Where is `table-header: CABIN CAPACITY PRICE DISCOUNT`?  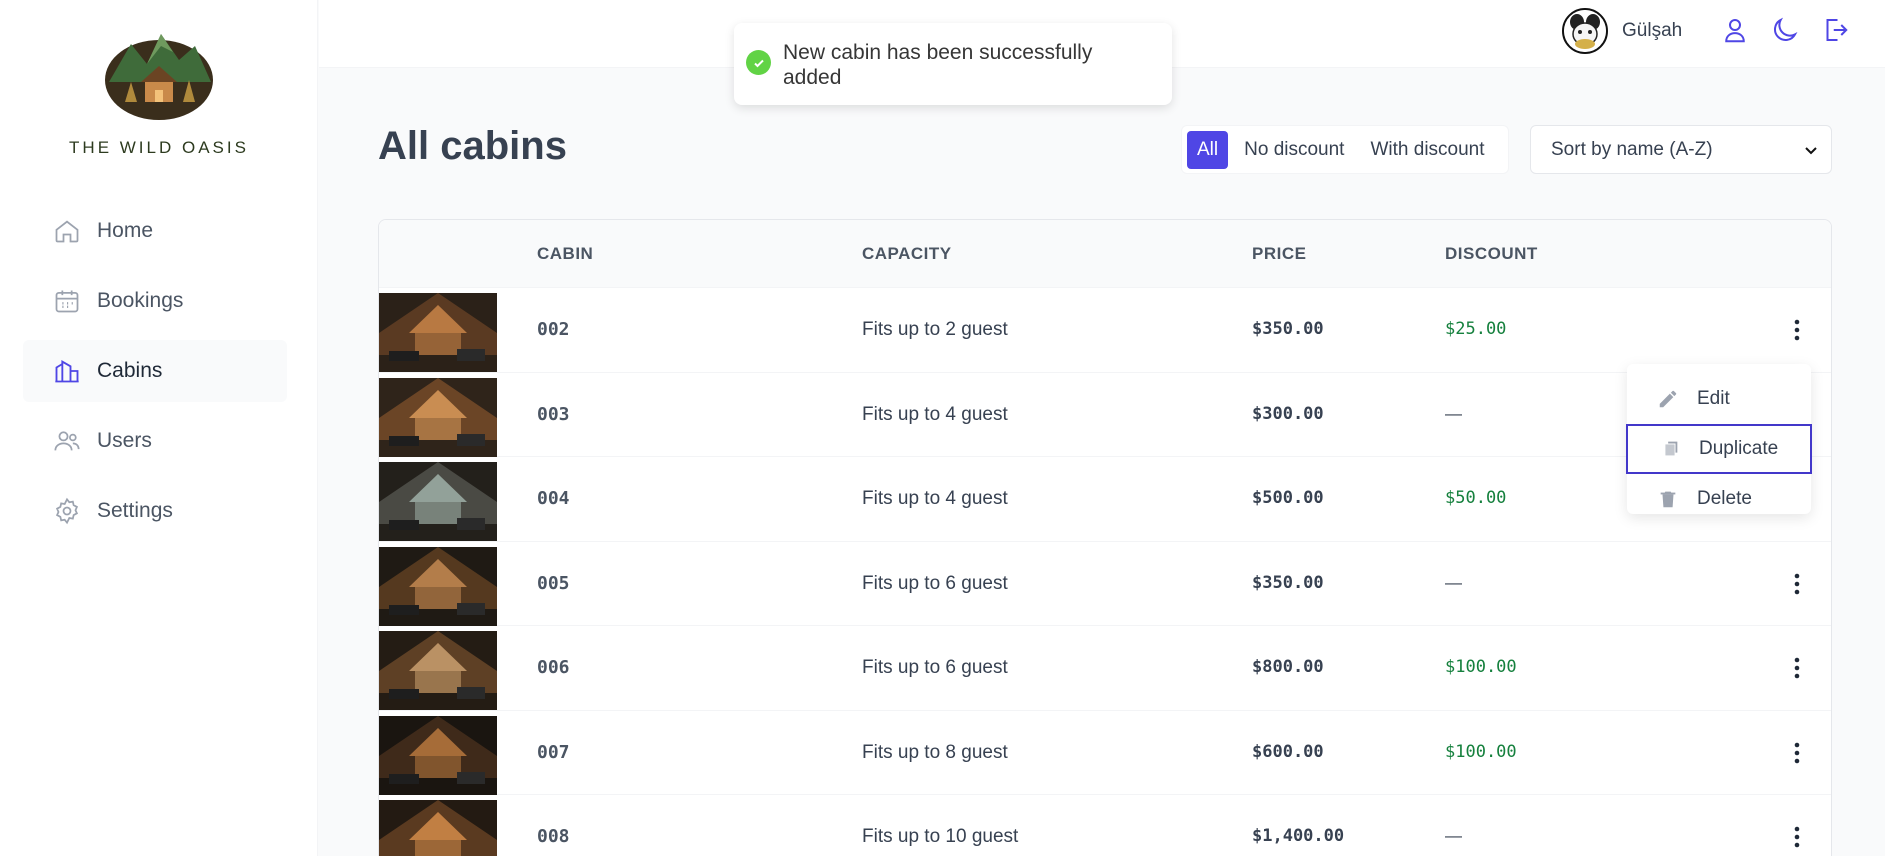 table-header: CABIN CAPACITY PRICE DISCOUNT is located at coordinates (1105, 254).